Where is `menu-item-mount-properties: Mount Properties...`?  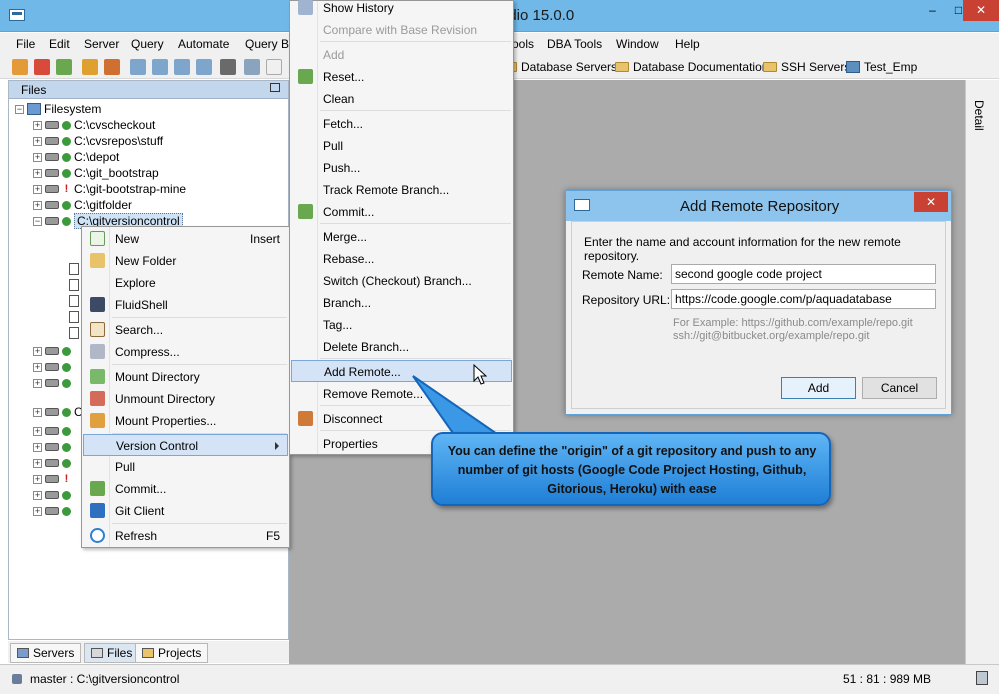 menu-item-mount-properties: Mount Properties... is located at coordinates (185, 421).